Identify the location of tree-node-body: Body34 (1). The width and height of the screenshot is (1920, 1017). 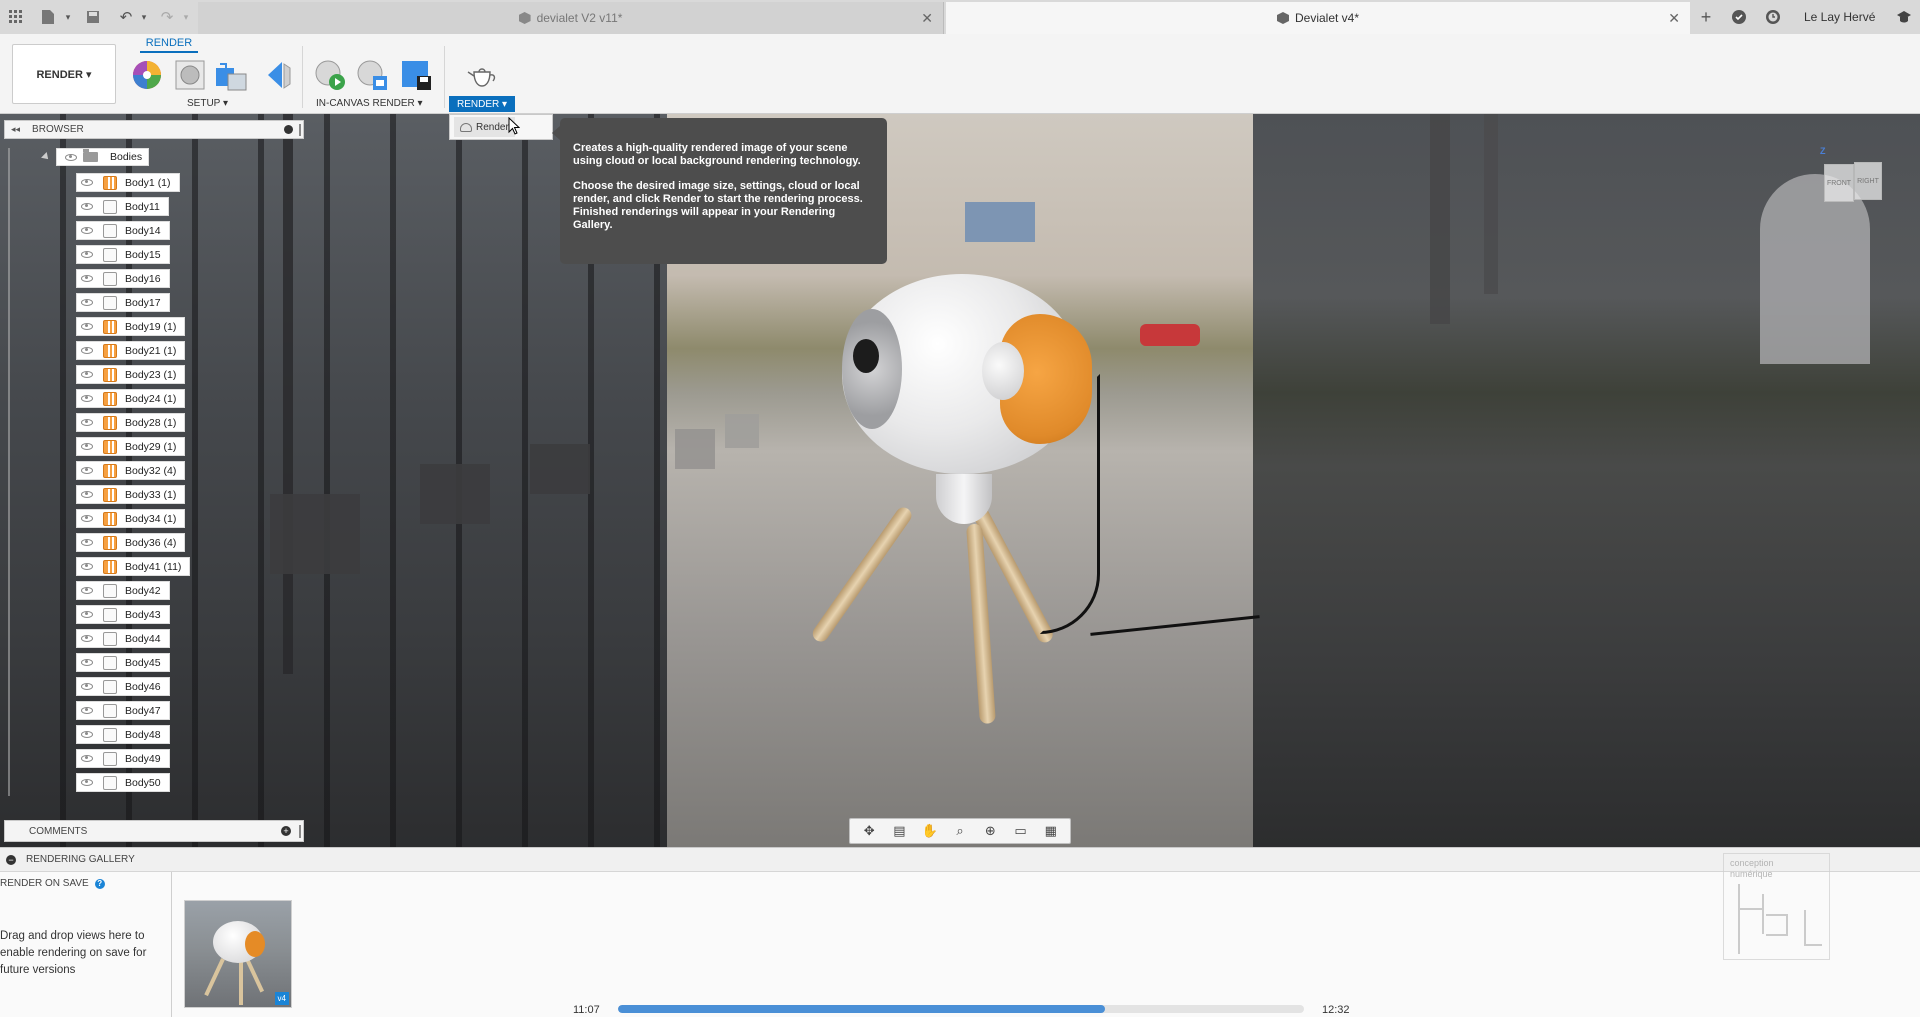
(131, 518).